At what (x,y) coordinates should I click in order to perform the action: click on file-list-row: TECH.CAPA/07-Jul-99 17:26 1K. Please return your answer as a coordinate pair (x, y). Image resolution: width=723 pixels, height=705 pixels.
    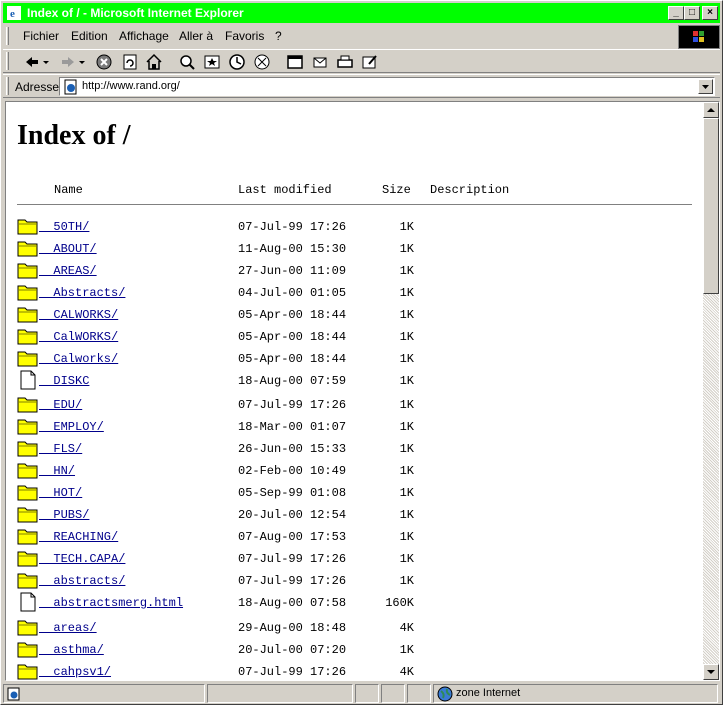
    Looking at the image, I should click on (354, 559).